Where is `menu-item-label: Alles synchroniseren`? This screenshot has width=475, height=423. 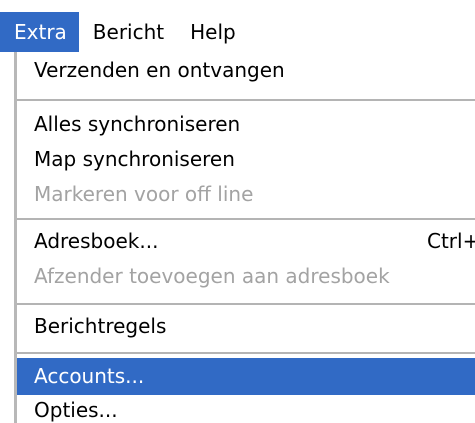
menu-item-label: Alles synchroniseren is located at coordinates (137, 124).